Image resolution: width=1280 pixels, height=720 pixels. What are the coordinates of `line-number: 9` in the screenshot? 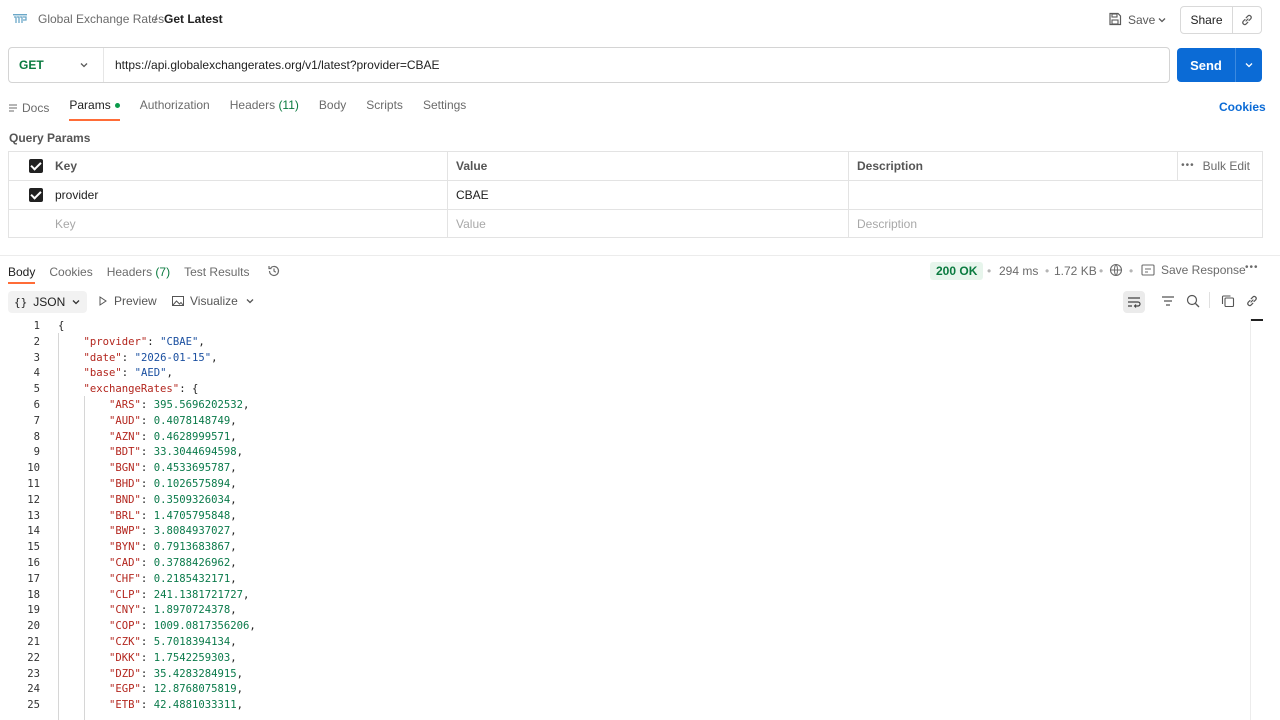 It's located at (36, 452).